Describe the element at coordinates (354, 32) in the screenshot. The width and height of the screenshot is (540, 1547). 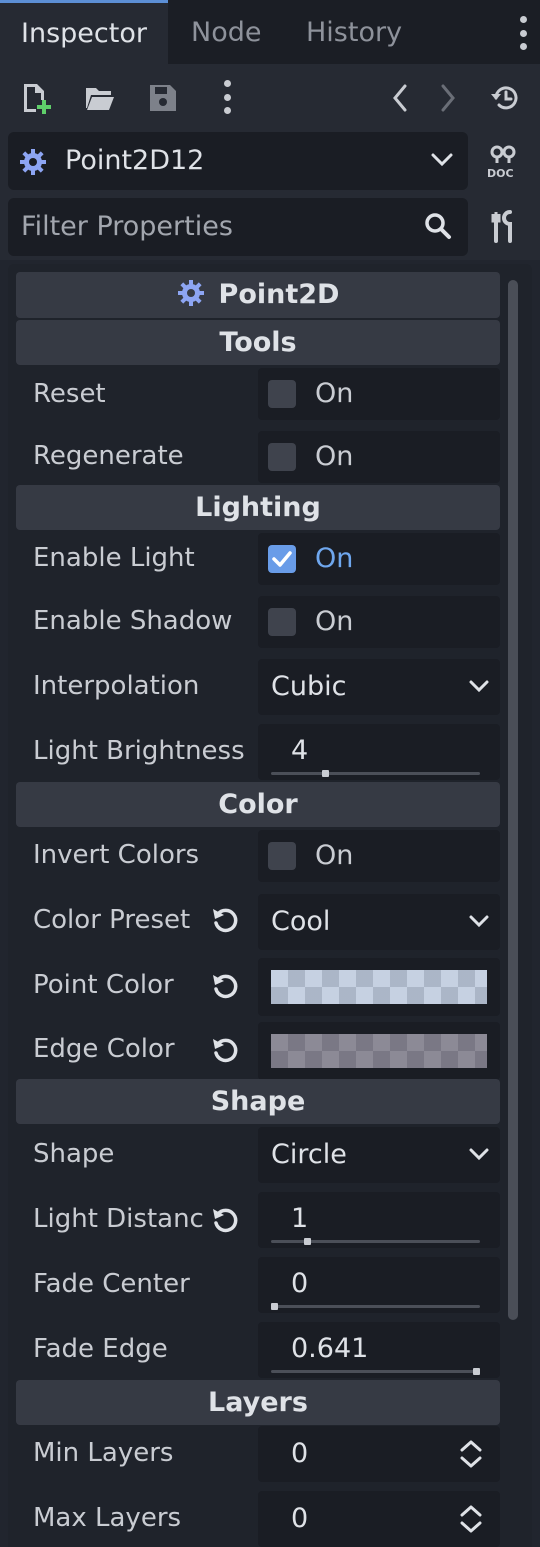
I see `tab-history: History` at that location.